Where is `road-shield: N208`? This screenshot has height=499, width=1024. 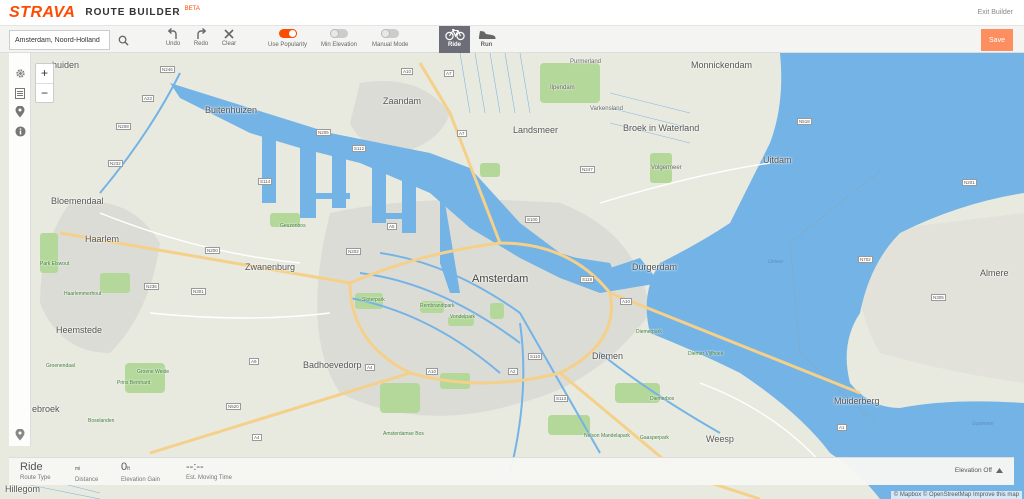
road-shield: N208 is located at coordinates (123, 126).